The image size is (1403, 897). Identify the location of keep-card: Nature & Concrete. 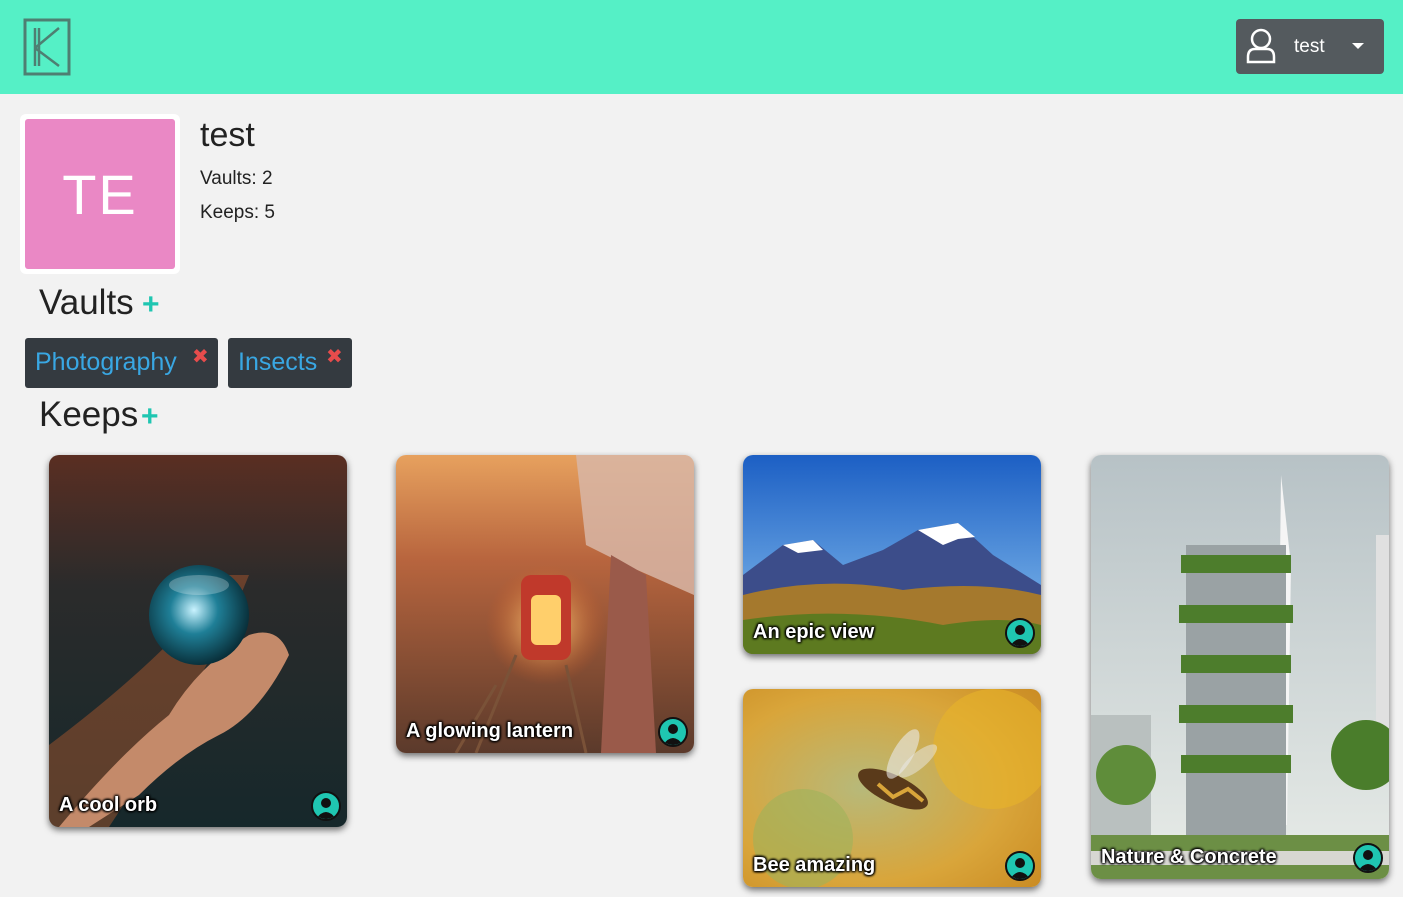
(1240, 667).